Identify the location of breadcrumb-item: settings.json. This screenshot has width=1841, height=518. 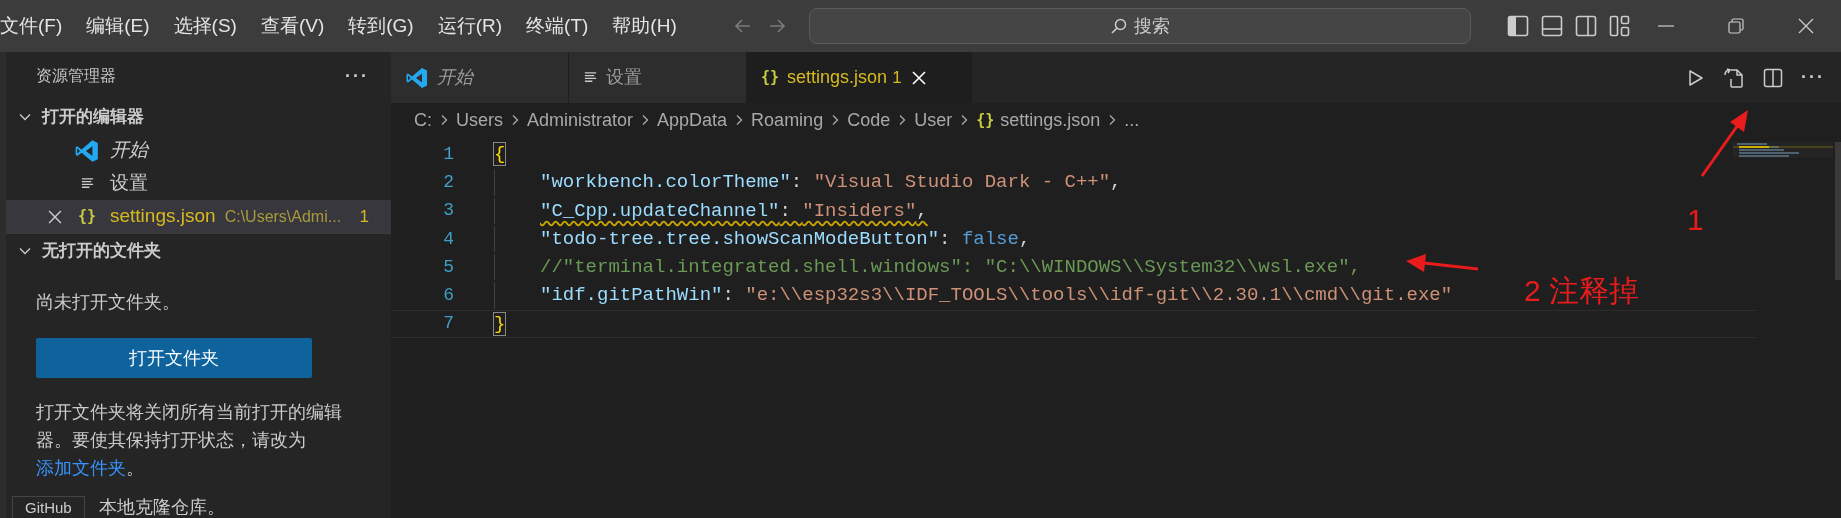
(1050, 120).